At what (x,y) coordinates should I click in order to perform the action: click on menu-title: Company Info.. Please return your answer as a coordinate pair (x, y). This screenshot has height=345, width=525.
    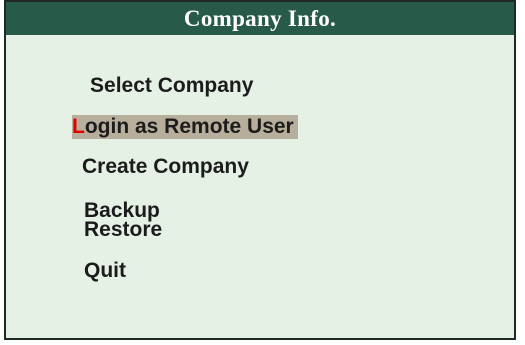
    Looking at the image, I should click on (260, 18).